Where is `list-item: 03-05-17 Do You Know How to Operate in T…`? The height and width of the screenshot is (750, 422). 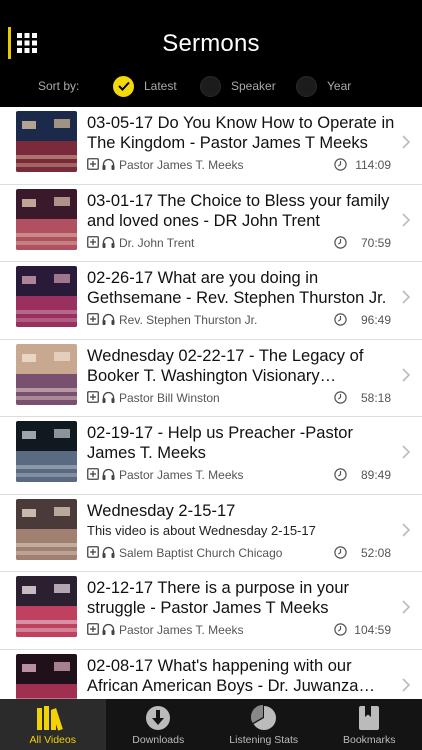 list-item: 03-05-17 Do You Know How to Operate in T… is located at coordinates (211, 146).